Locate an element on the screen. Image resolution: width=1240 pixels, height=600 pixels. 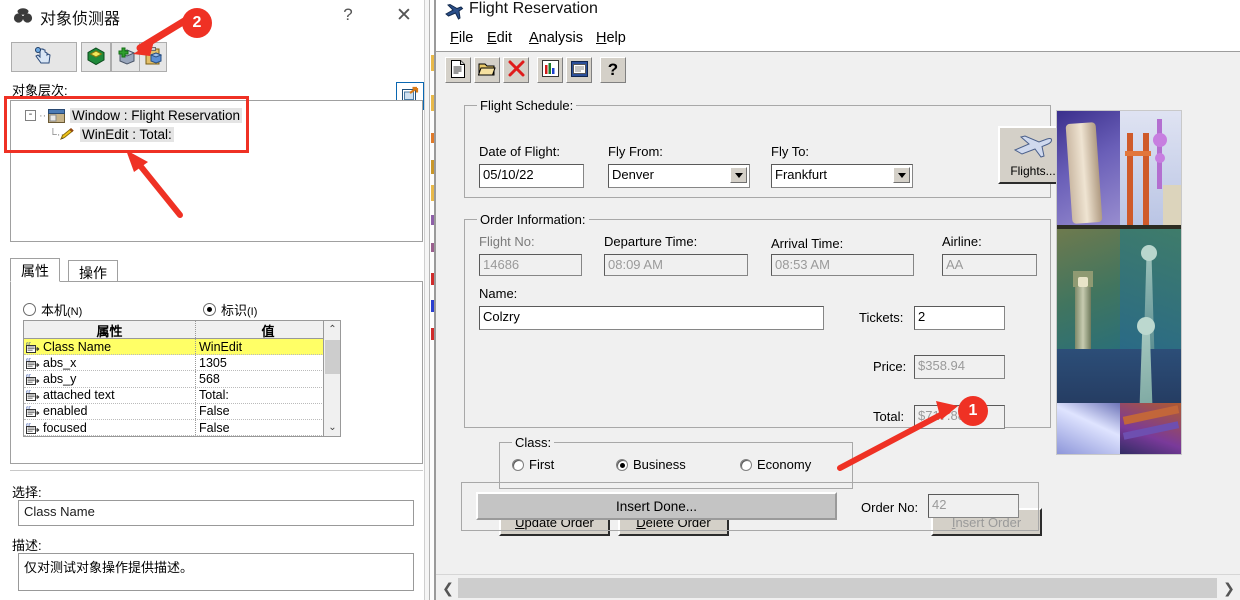
scroll-up-icon: ⌃ is located at coordinates (332, 329).